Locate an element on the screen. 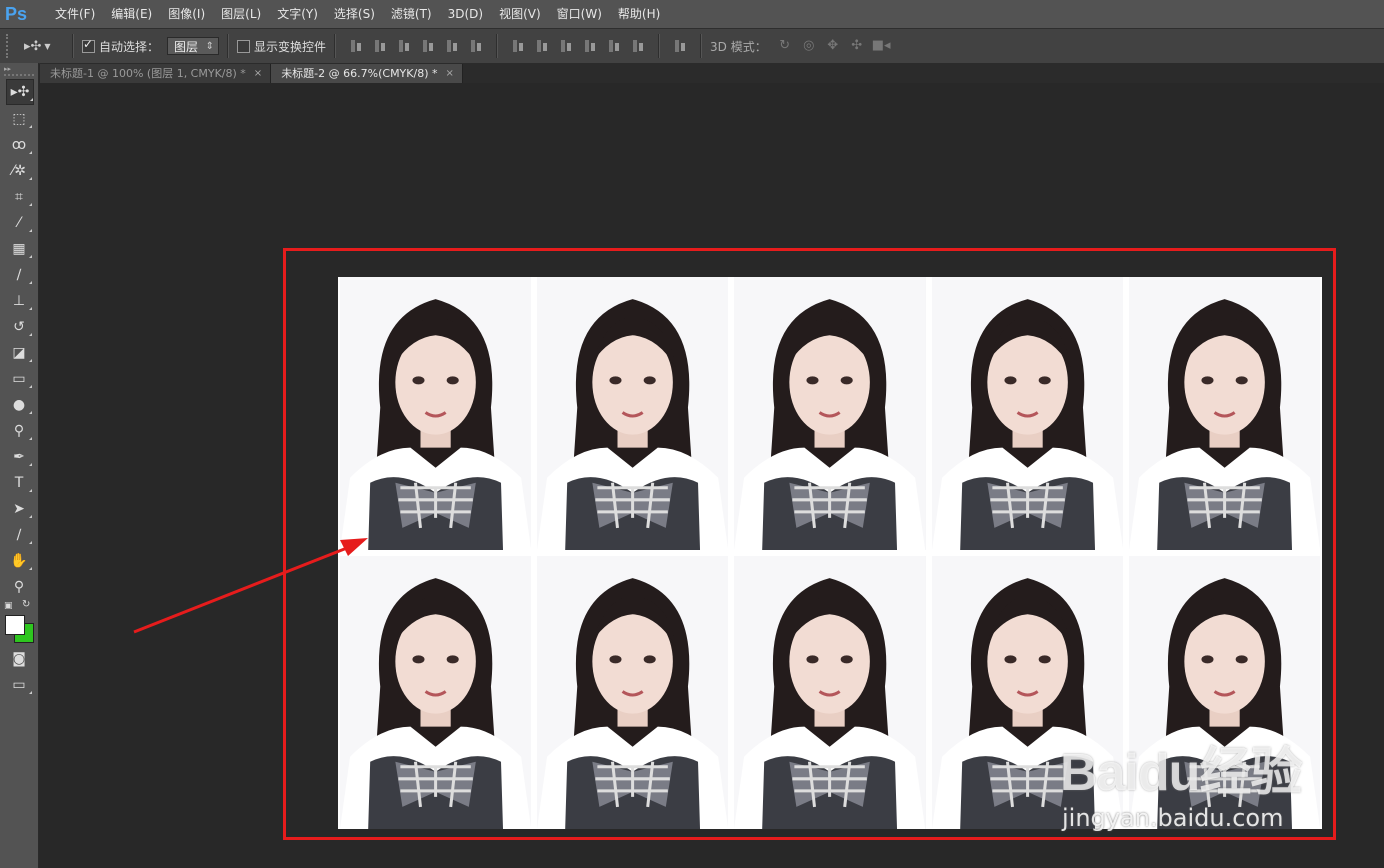 This screenshot has width=1384, height=868. auto-select-dropdown: 图层 is located at coordinates (193, 46).